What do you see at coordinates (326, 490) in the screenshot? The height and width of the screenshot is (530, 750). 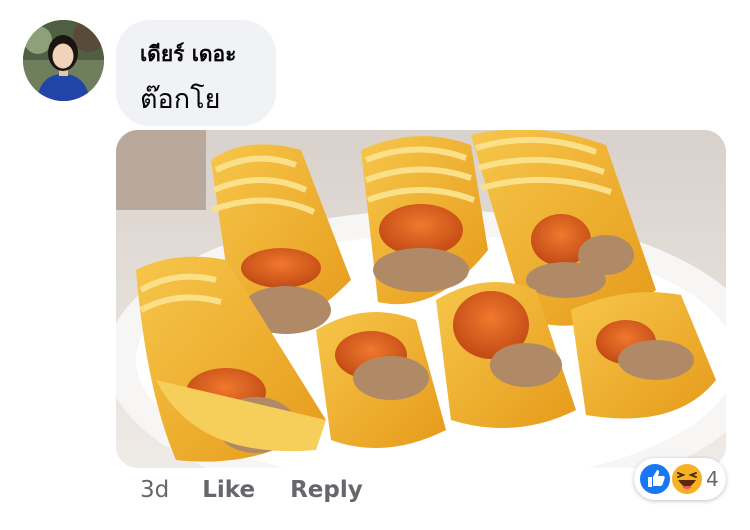 I see `reply-button: Reply` at bounding box center [326, 490].